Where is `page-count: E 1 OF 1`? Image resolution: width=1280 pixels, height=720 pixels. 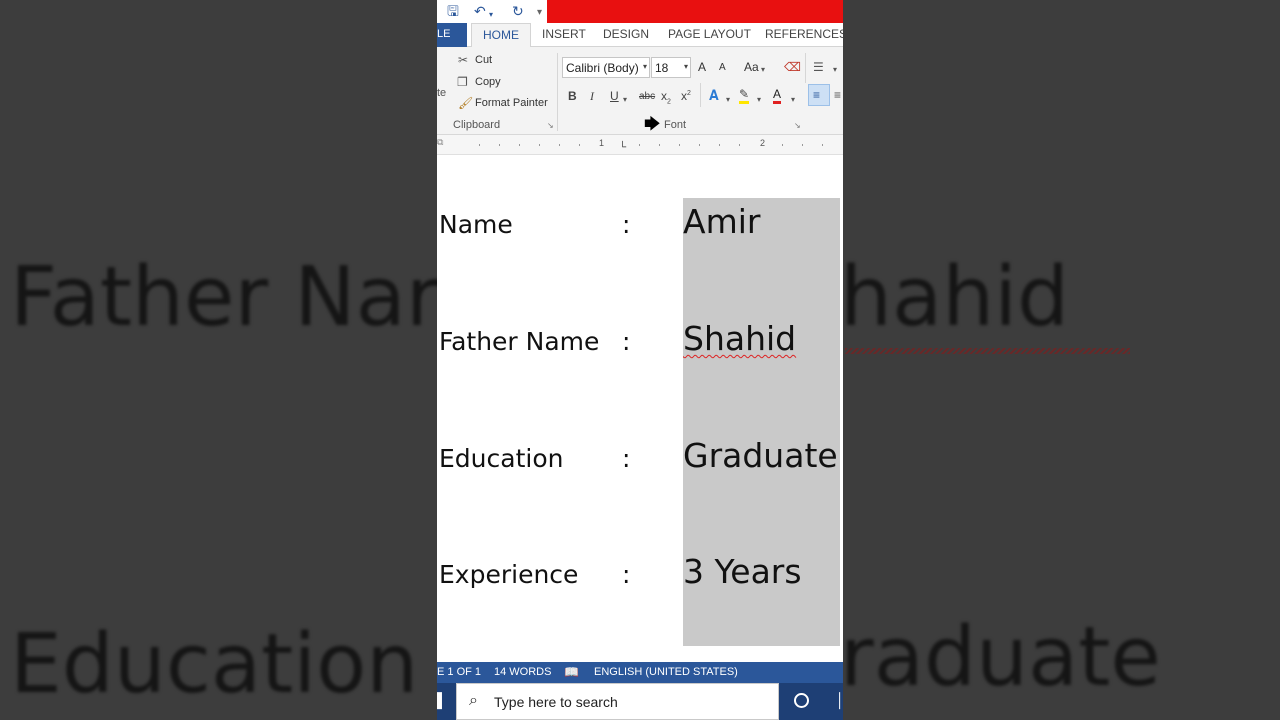
page-count: E 1 OF 1 is located at coordinates (459, 672).